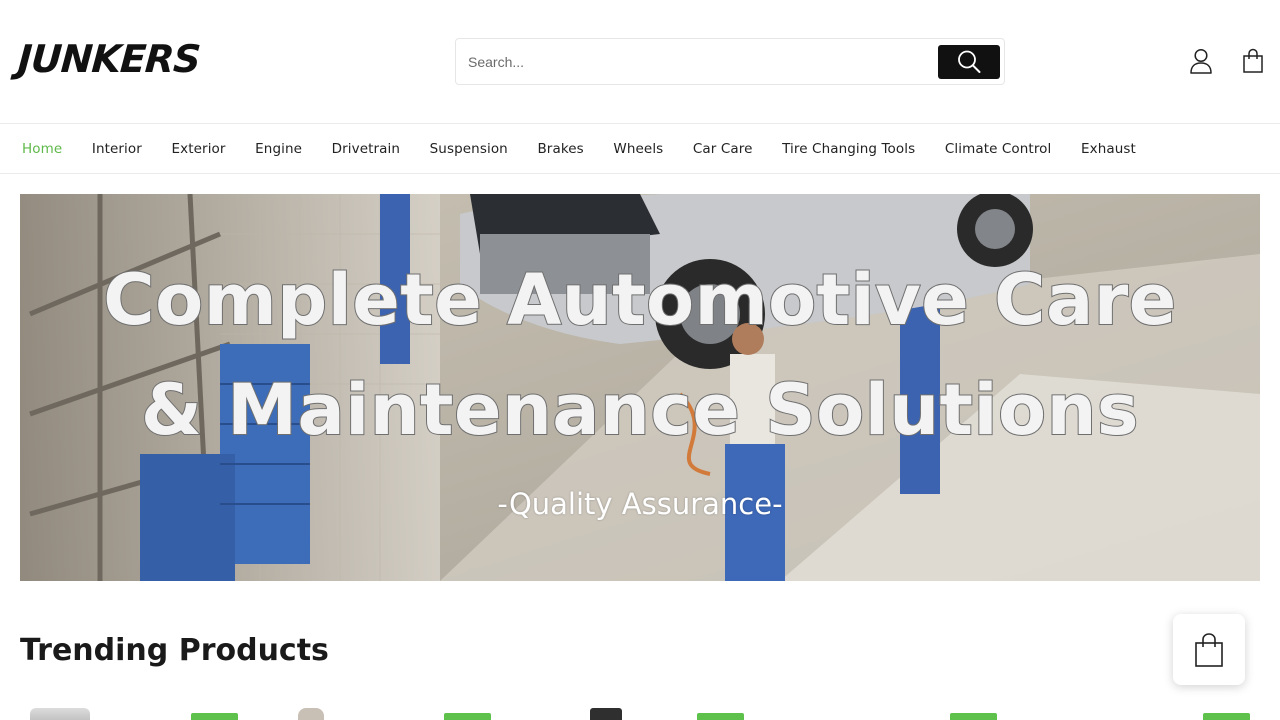  What do you see at coordinates (199, 149) in the screenshot?
I see `nav-item-exterior: Exterior` at bounding box center [199, 149].